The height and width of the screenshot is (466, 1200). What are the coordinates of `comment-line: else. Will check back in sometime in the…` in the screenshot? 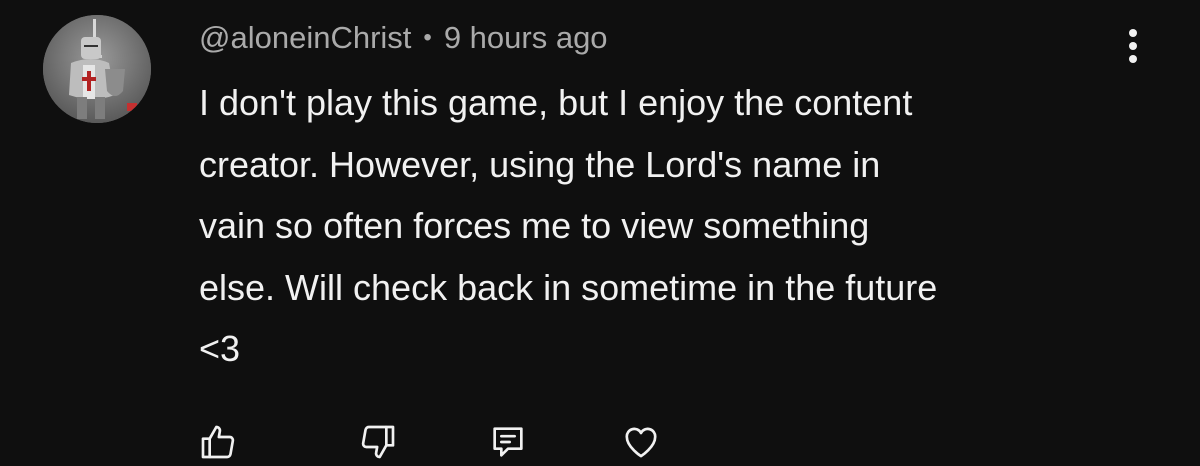 It's located at (568, 287).